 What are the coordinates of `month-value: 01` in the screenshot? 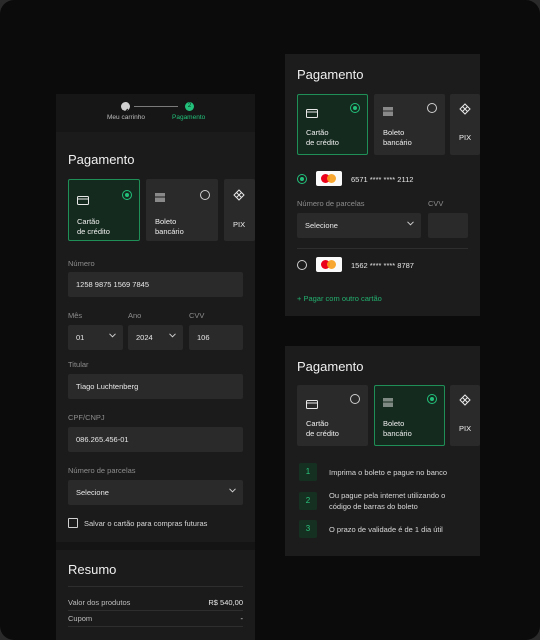 It's located at (80, 337).